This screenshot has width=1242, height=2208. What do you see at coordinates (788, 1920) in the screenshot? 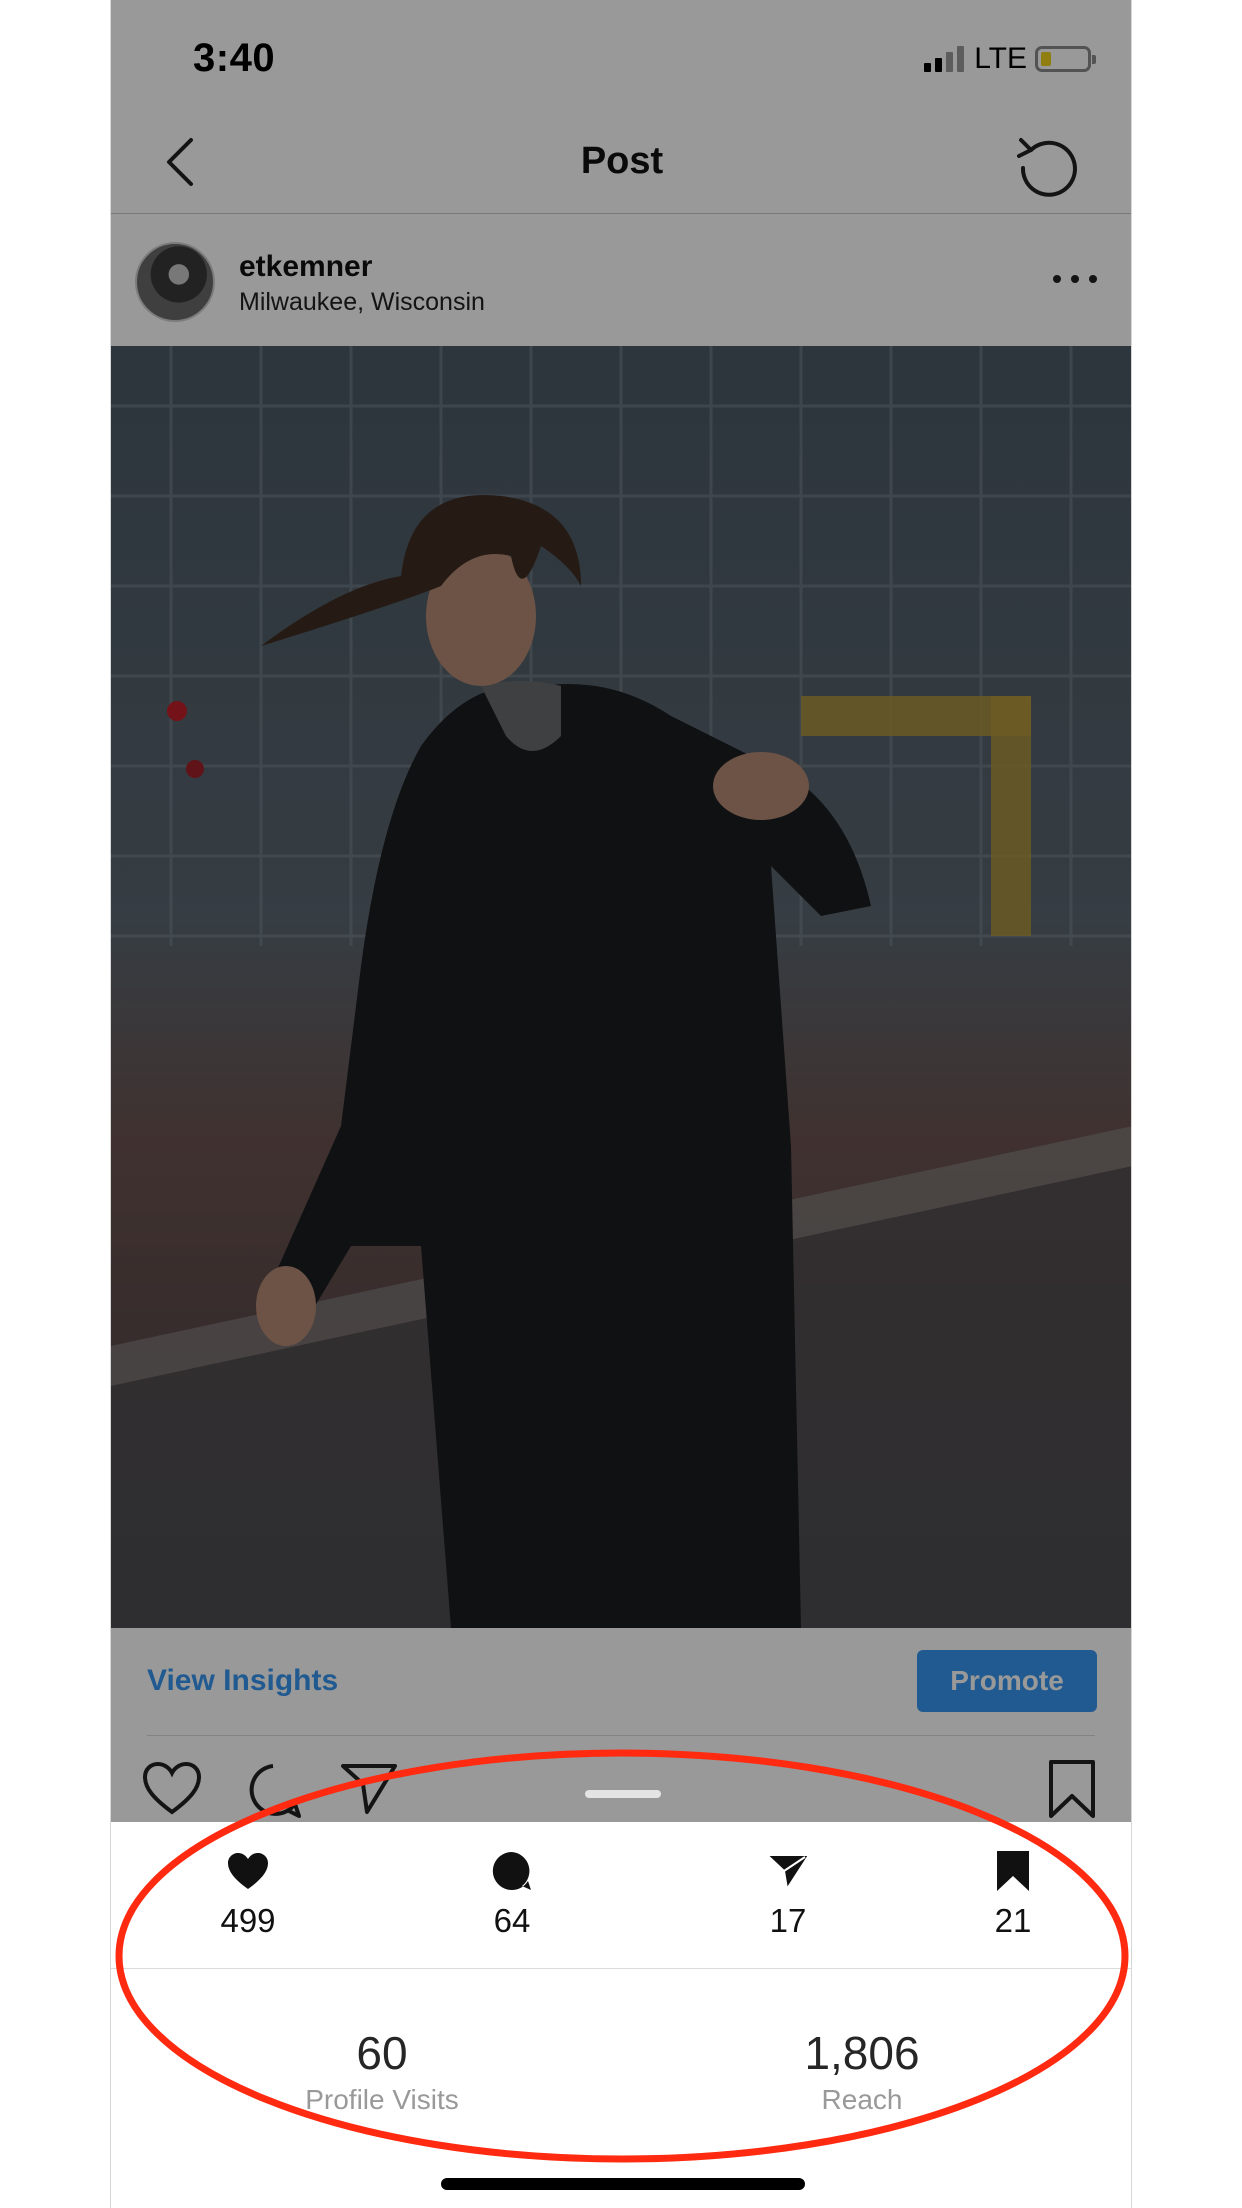
I see `shares-count: 17` at bounding box center [788, 1920].